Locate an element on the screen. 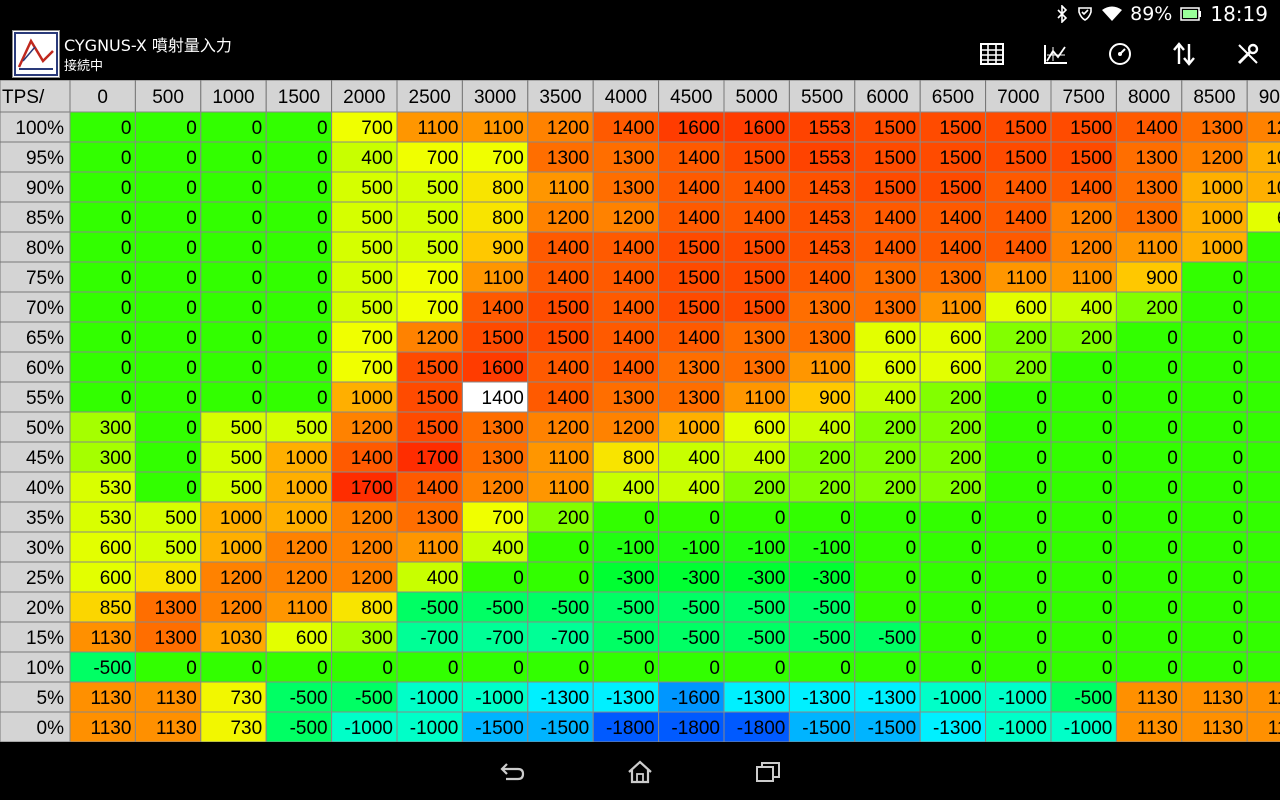  map-cell-value: 1553 is located at coordinates (830, 158).